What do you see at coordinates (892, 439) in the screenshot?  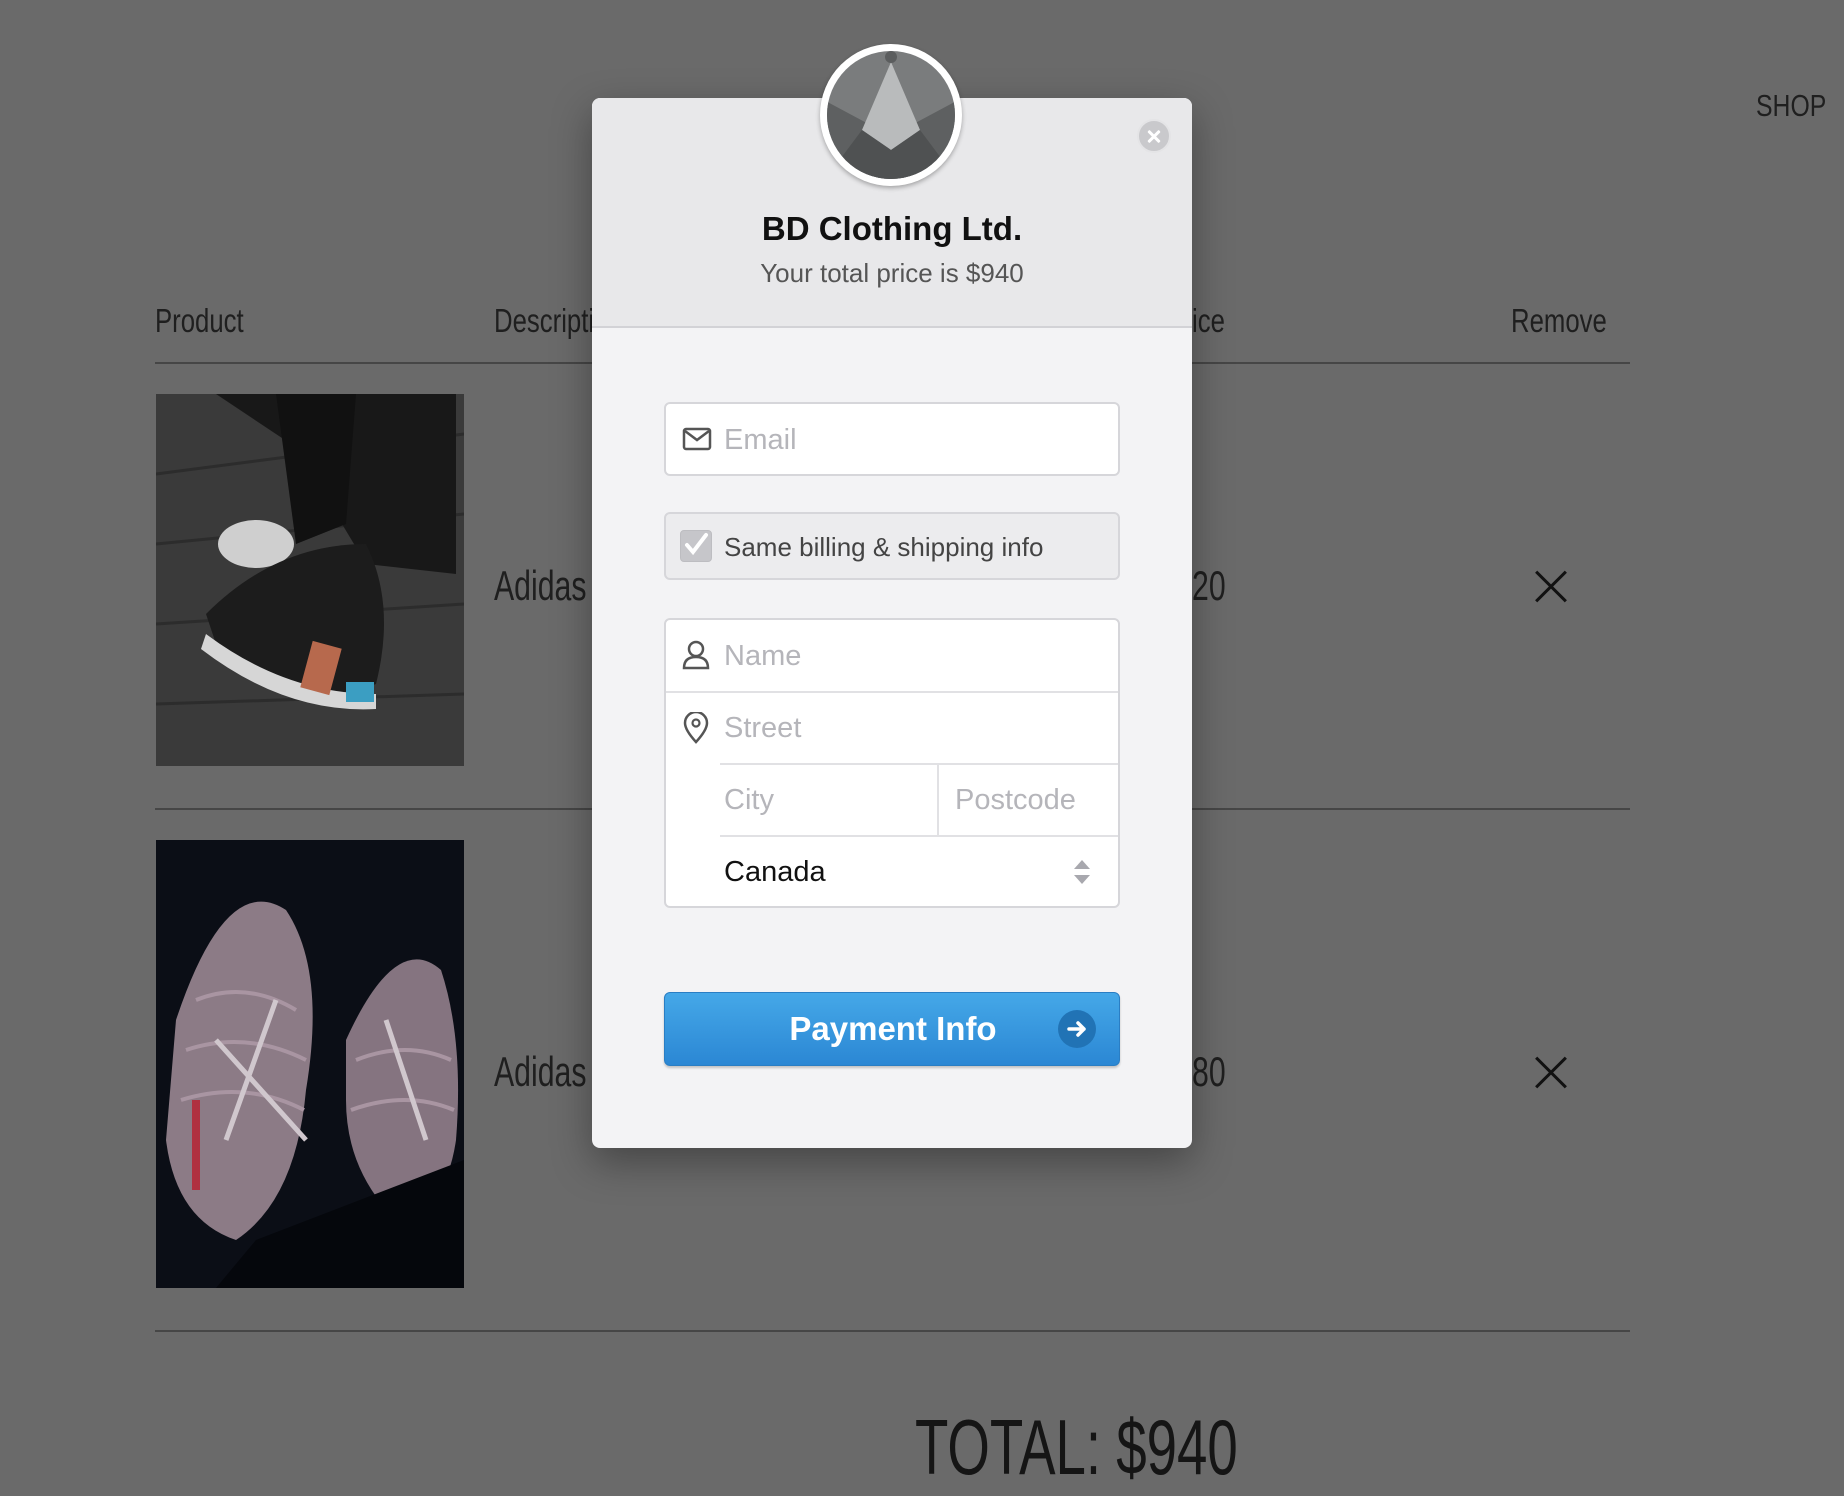 I see `email-field: Email` at bounding box center [892, 439].